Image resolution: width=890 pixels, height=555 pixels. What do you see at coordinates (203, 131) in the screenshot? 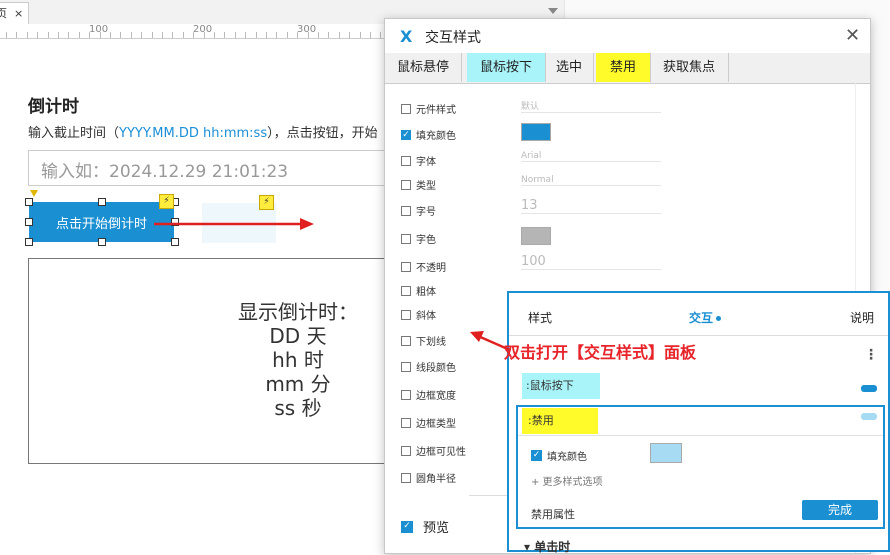
I see `instruction-text: 输入截止时间（YYYY.MM.DD hh:mm:ss），点击按钮，开始` at bounding box center [203, 131].